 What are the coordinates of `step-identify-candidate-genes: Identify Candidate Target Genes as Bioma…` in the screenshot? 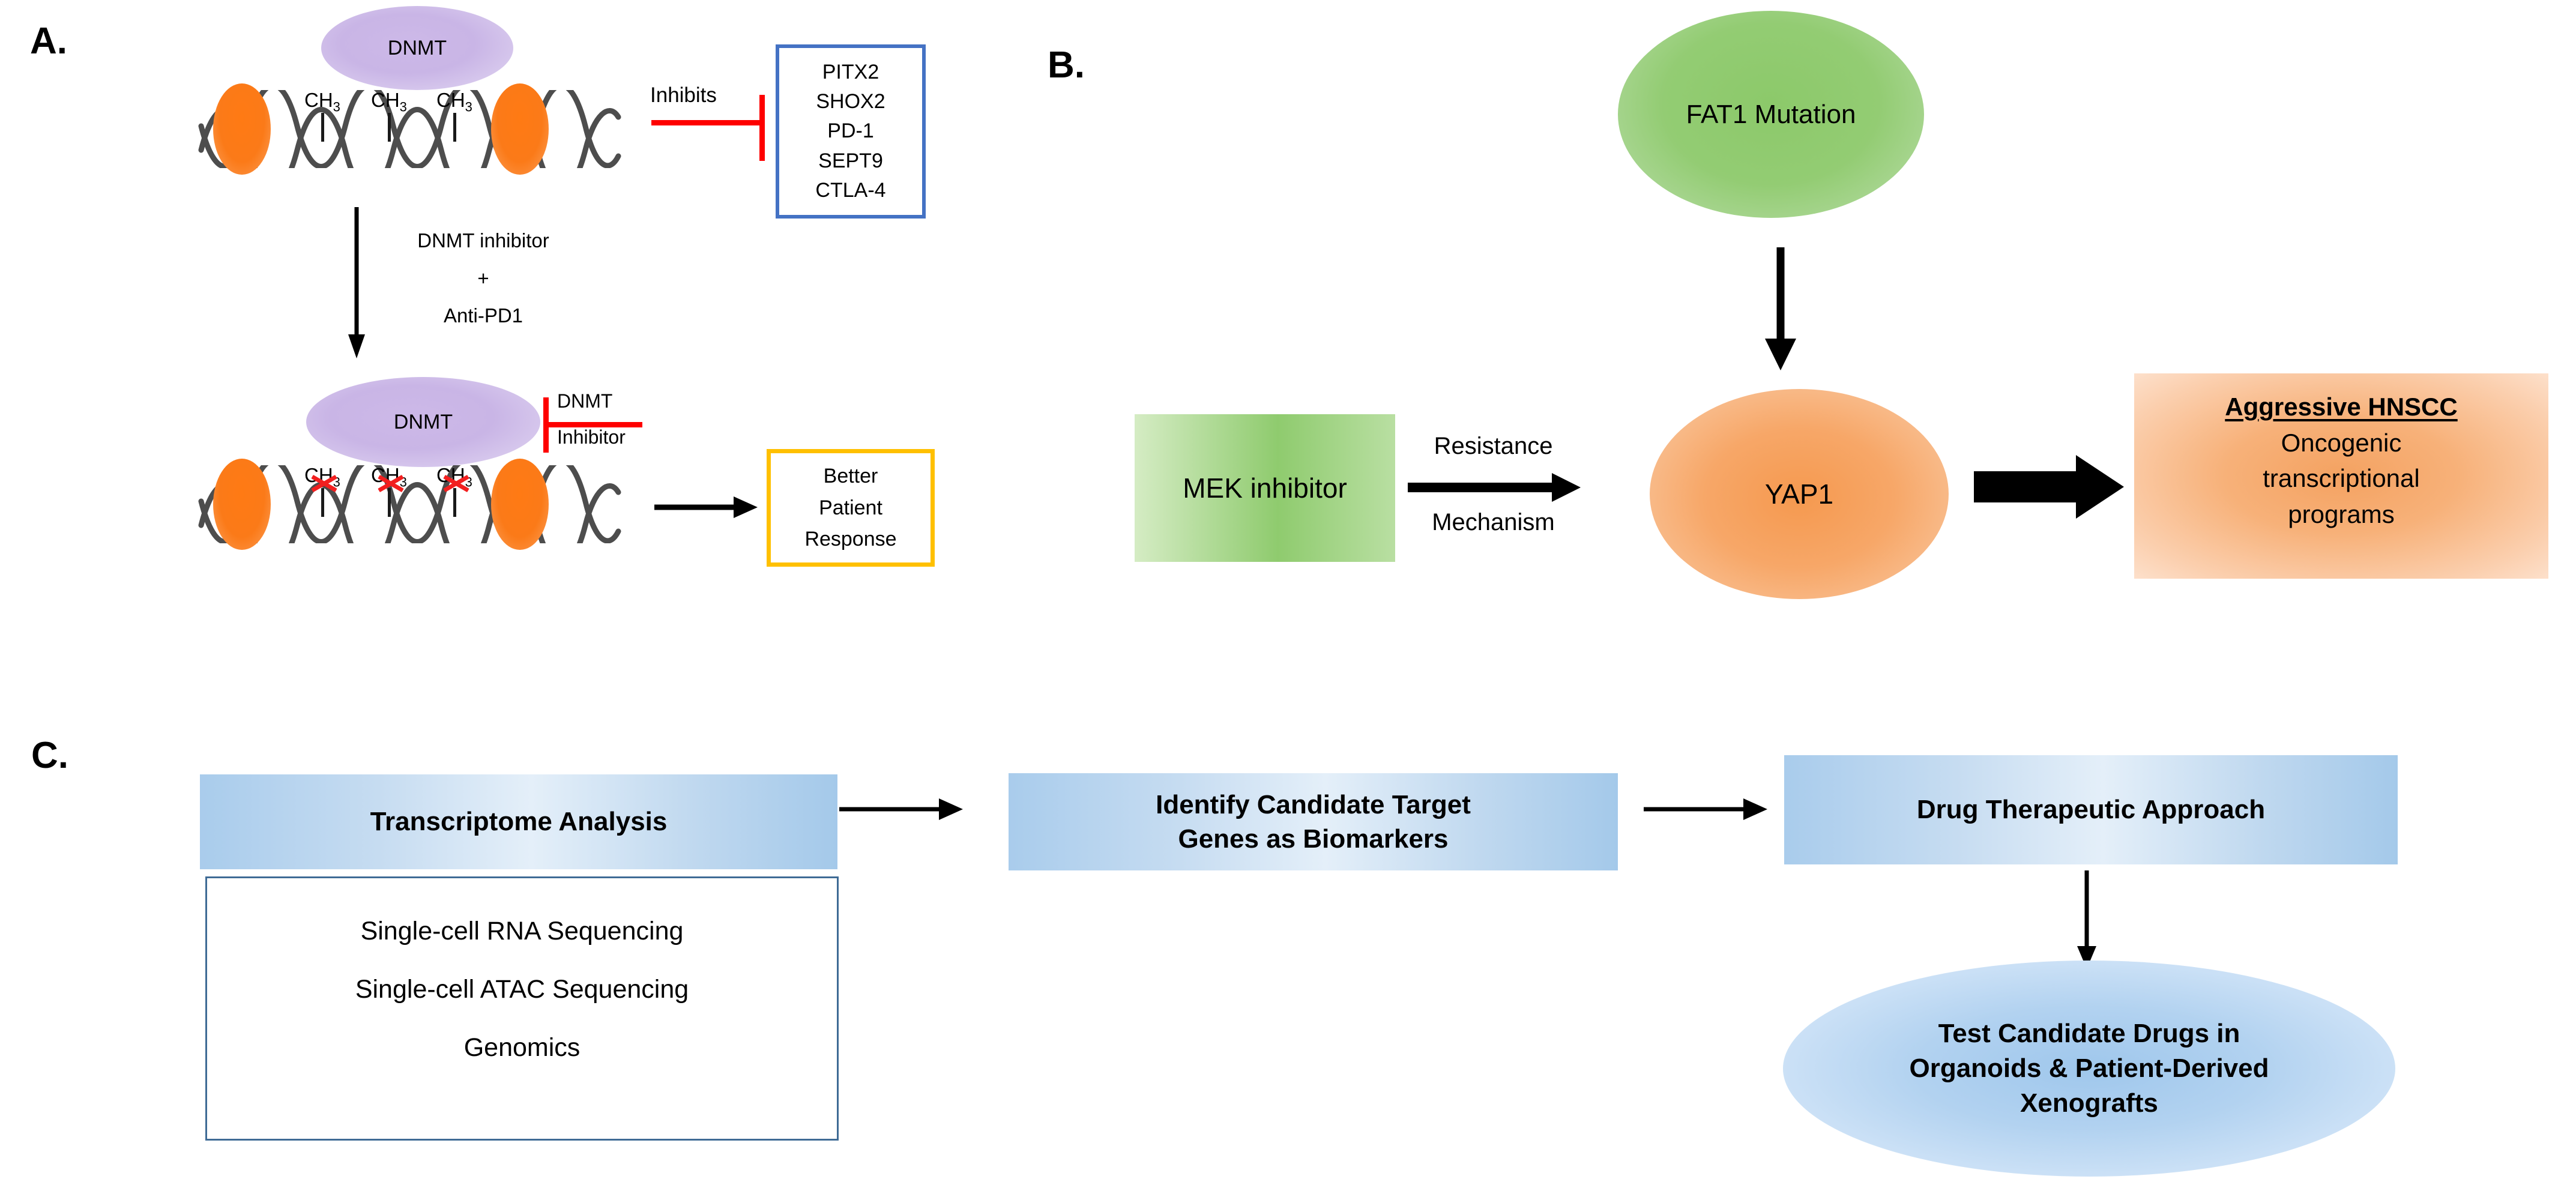 It's located at (1313, 822).